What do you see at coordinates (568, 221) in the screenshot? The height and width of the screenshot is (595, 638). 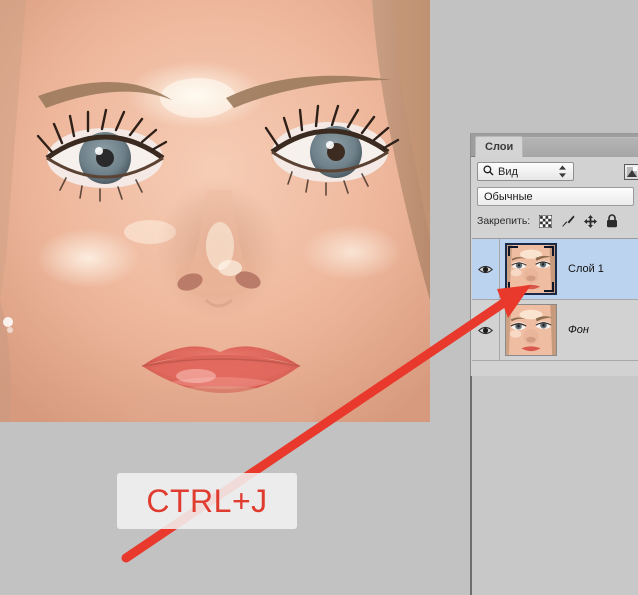 I see `lock-image-pixels-icon` at bounding box center [568, 221].